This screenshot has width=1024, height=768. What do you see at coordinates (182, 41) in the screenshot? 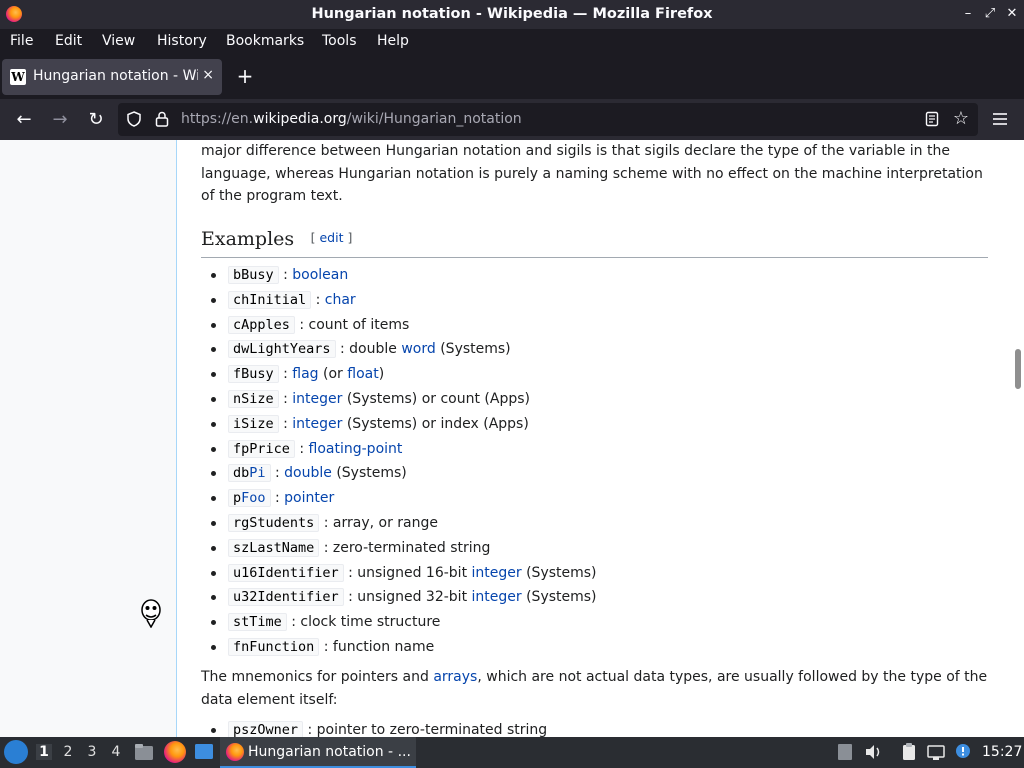
I see `menu-history: History` at bounding box center [182, 41].